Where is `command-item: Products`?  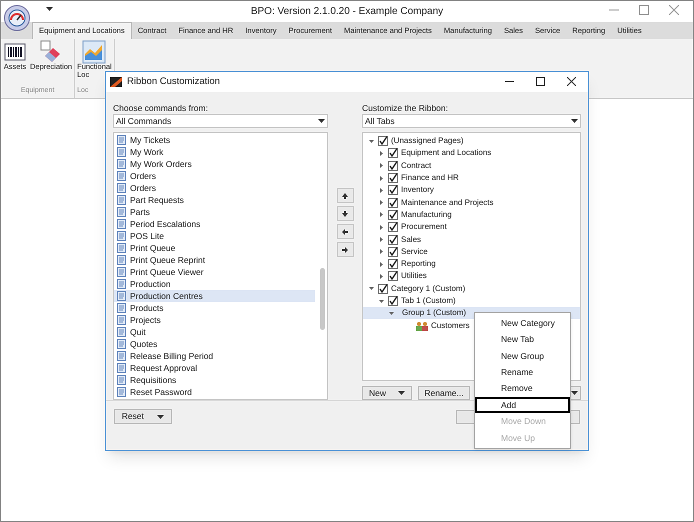
command-item: Products is located at coordinates (215, 308).